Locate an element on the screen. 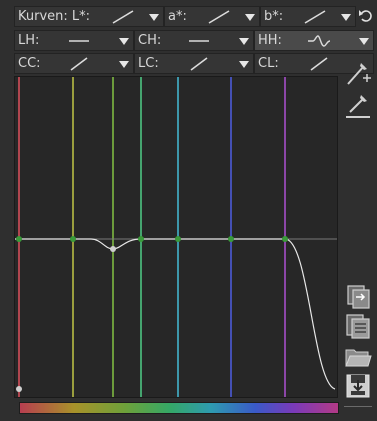 This screenshot has height=421, width=377. save-icon is located at coordinates (358, 386).